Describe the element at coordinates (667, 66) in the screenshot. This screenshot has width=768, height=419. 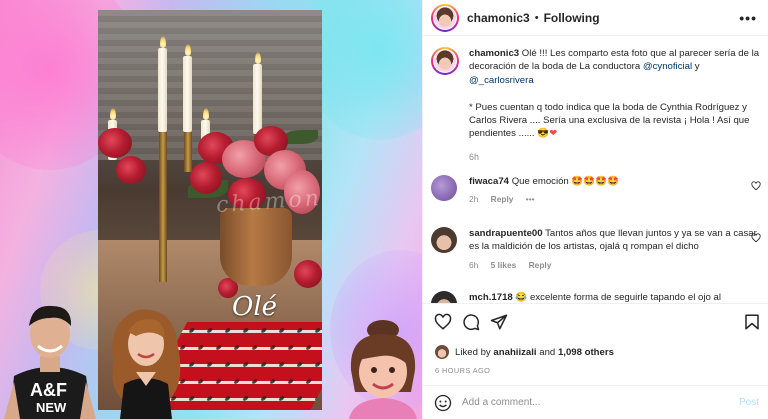
I see `mention-link: @cynoficial` at that location.